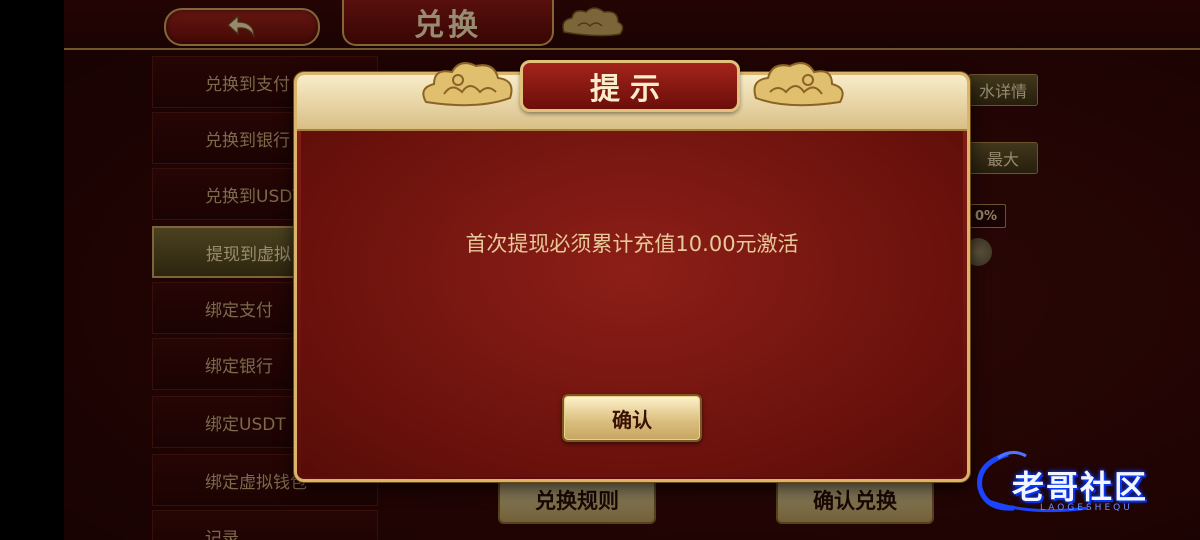  I want to click on dialog-title: 提示, so click(630, 86).